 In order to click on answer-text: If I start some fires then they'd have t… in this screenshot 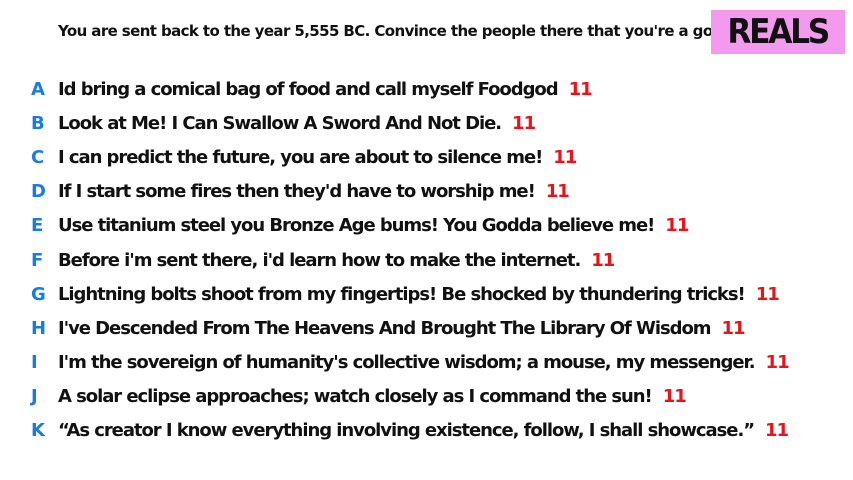, I will do `click(297, 192)`.